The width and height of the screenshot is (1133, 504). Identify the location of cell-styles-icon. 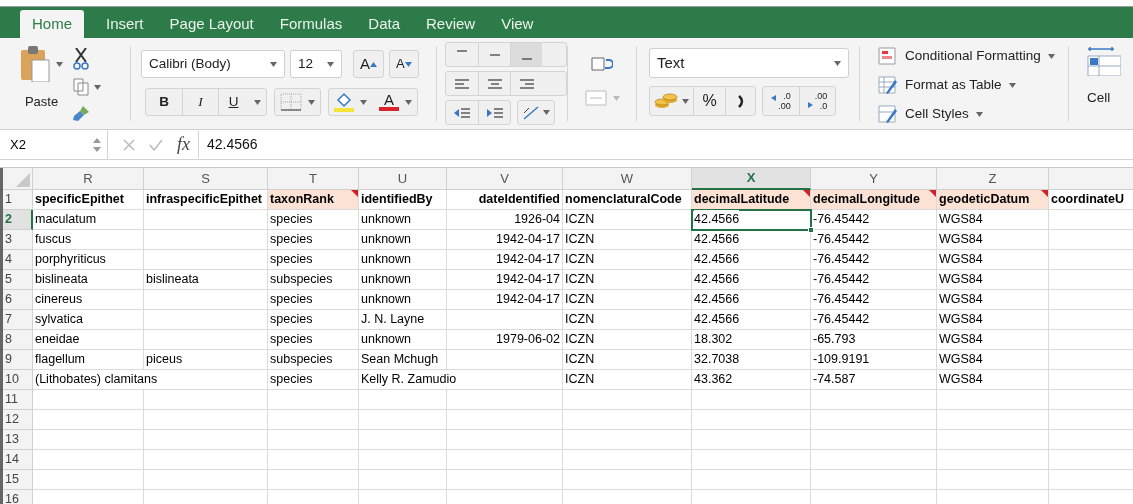
(888, 114).